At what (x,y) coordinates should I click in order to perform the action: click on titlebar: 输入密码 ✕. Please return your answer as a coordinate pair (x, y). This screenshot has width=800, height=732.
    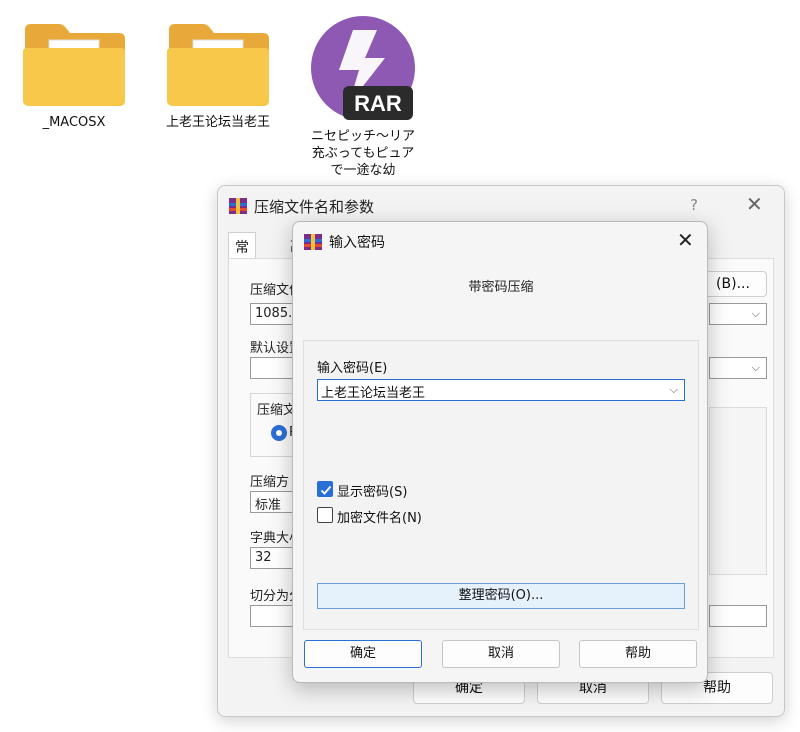
    Looking at the image, I should click on (500, 241).